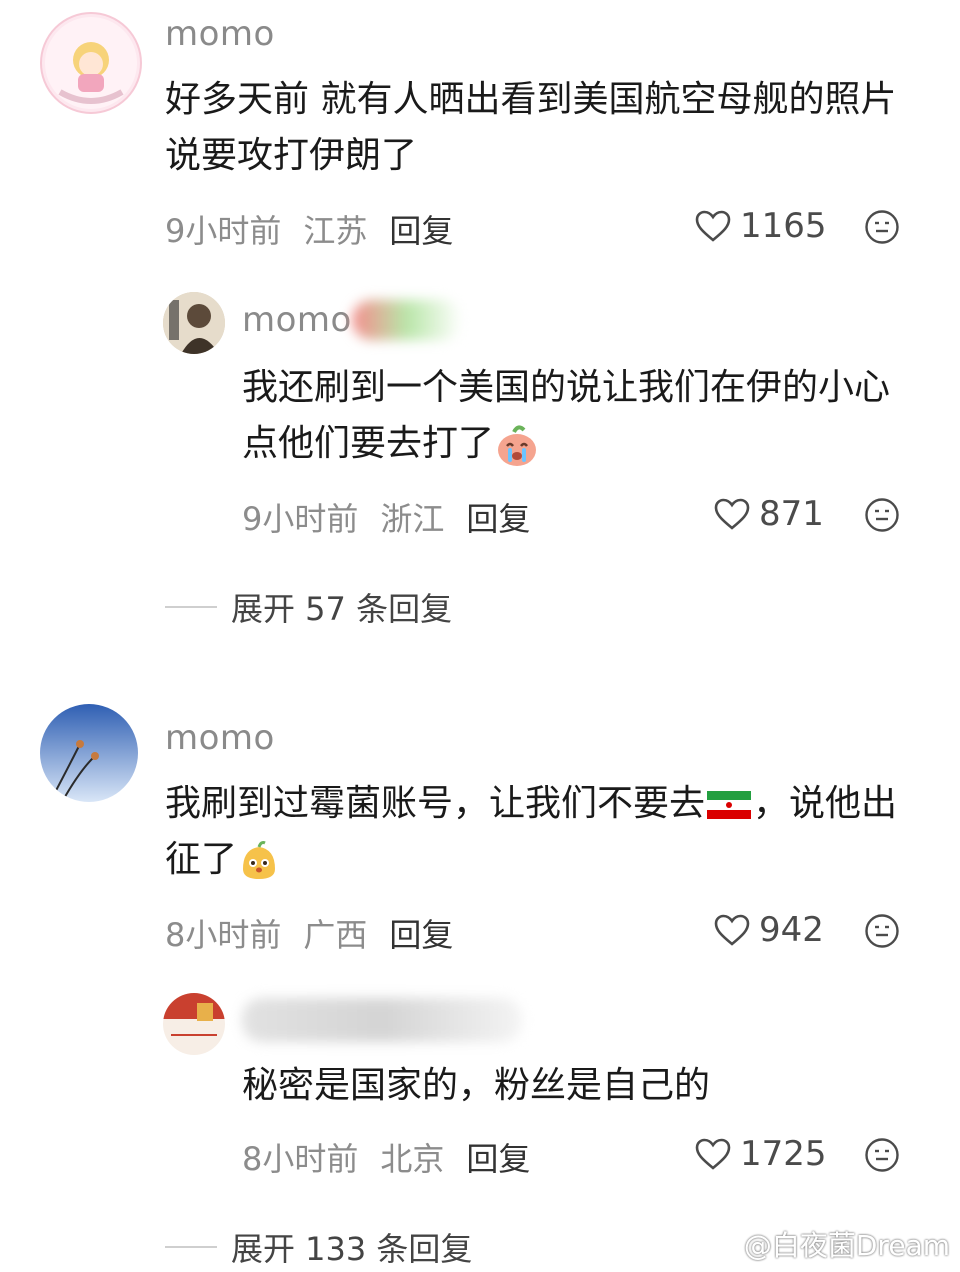 The image size is (960, 1272). What do you see at coordinates (435, 803) in the screenshot?
I see `comment-text-a: 我刷到过霉菌账号，让我们不要去` at bounding box center [435, 803].